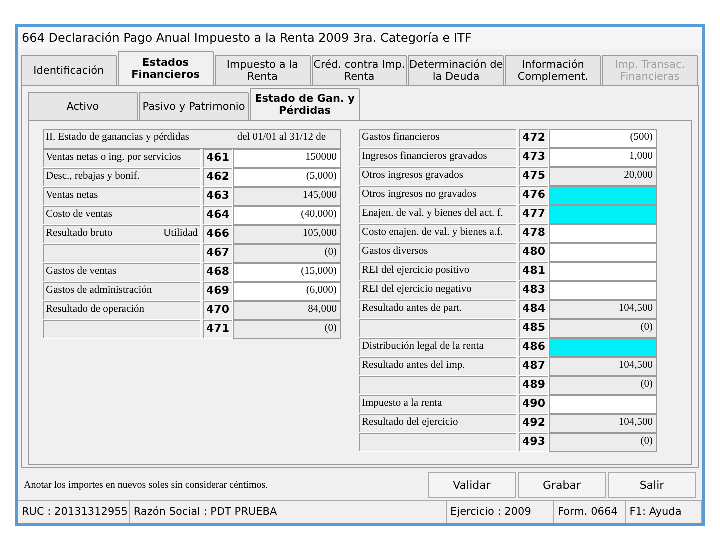 This screenshot has width=720, height=540. I want to click on row-label-text: Ventas netas, so click(73, 196).